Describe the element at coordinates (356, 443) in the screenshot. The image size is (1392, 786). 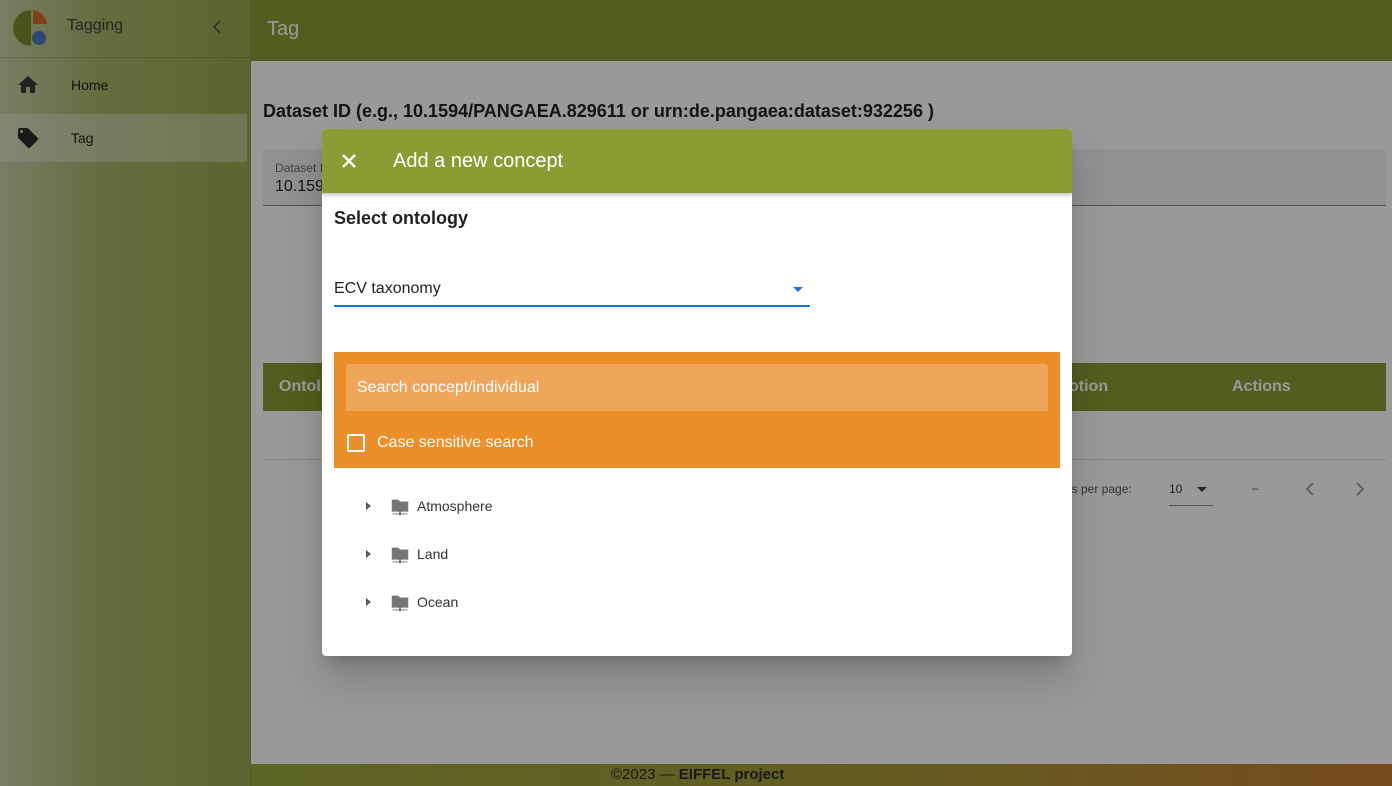
I see `checkbox-unchecked-icon` at that location.